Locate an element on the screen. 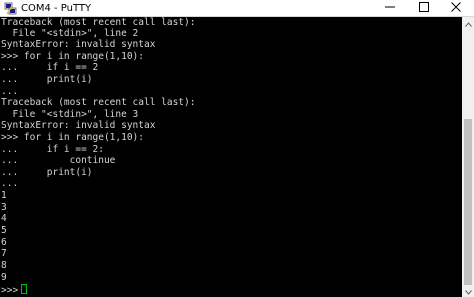 This screenshot has height=297, width=474. prompt-line: >>> is located at coordinates (14, 290).